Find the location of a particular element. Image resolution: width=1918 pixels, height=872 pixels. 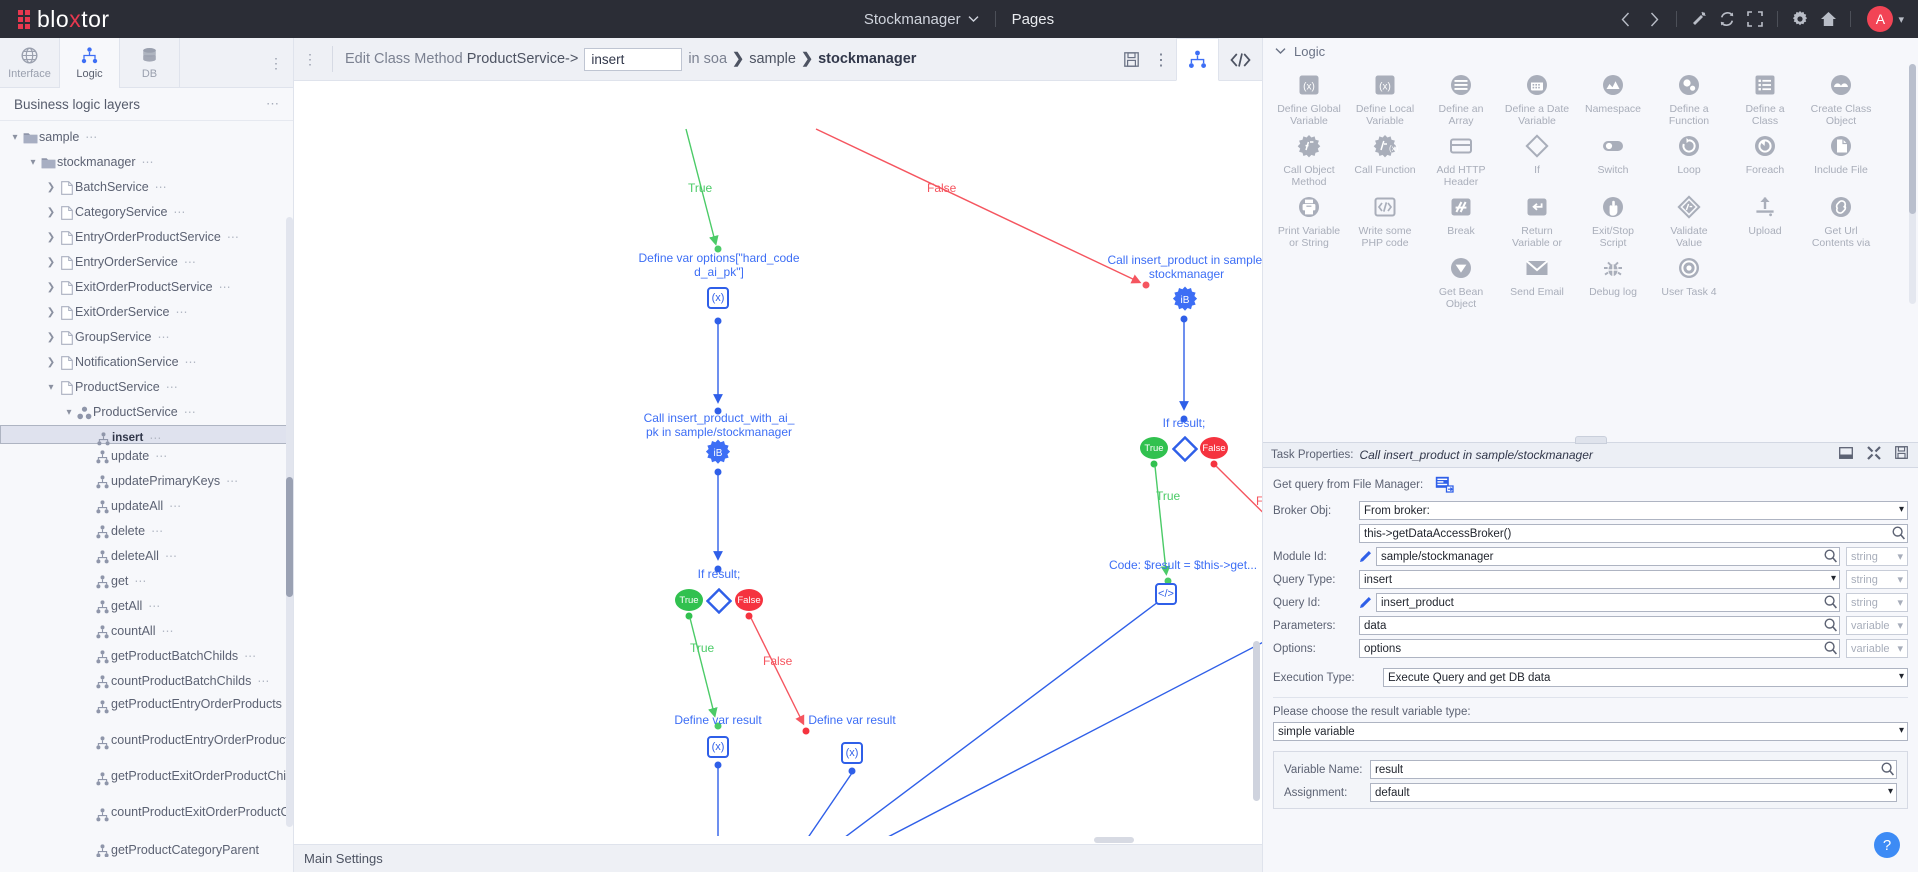

tree-item-entryorderproductservice: ❯ EntryOrderProductService ⋯ is located at coordinates (146, 237).